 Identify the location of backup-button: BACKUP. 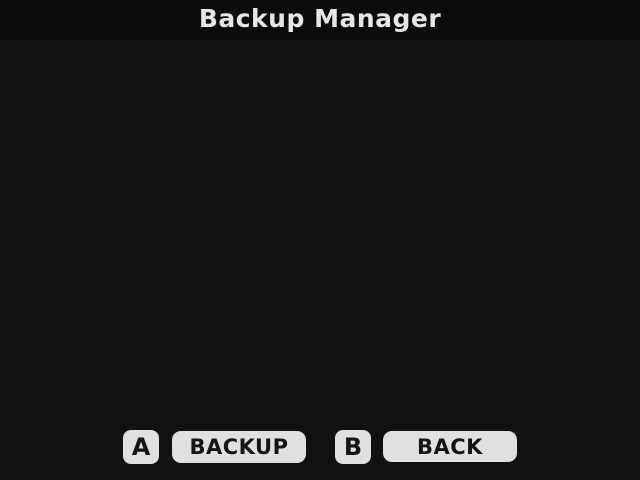
(239, 447).